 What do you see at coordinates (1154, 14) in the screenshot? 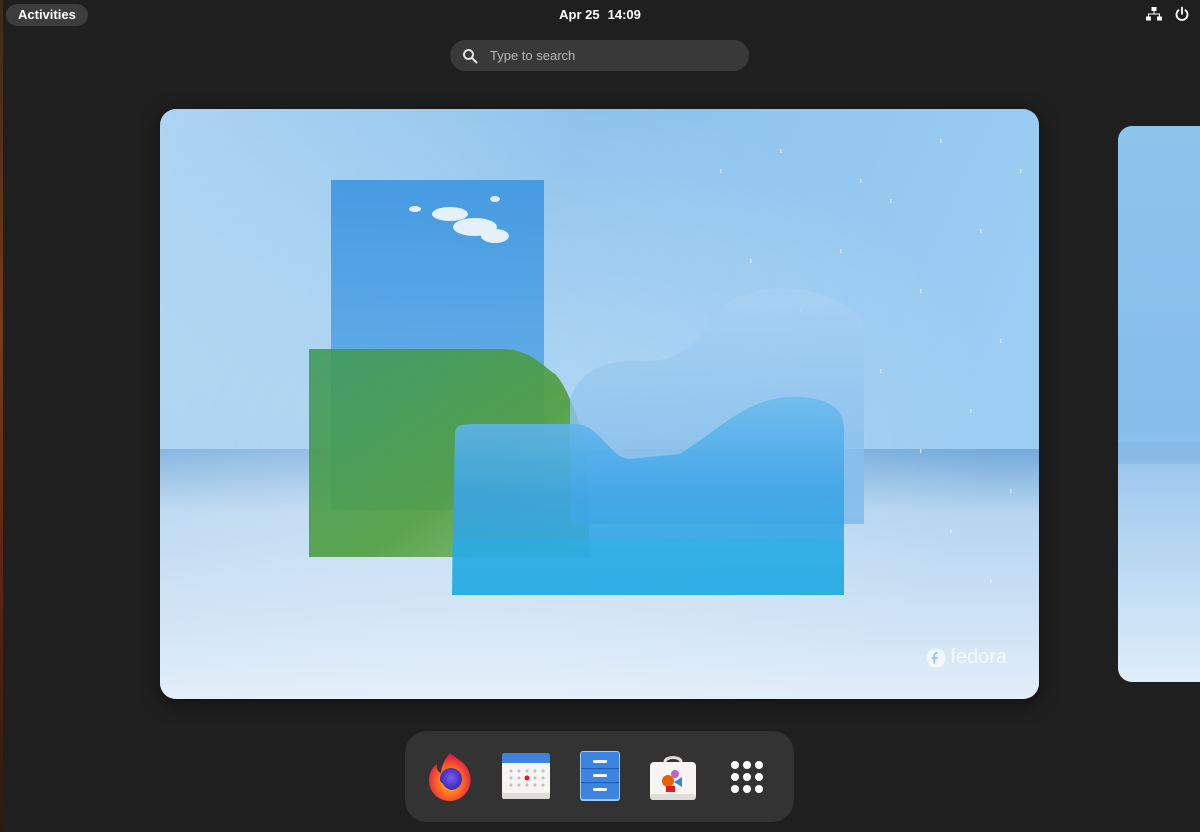
I see `network-wired-icon` at bounding box center [1154, 14].